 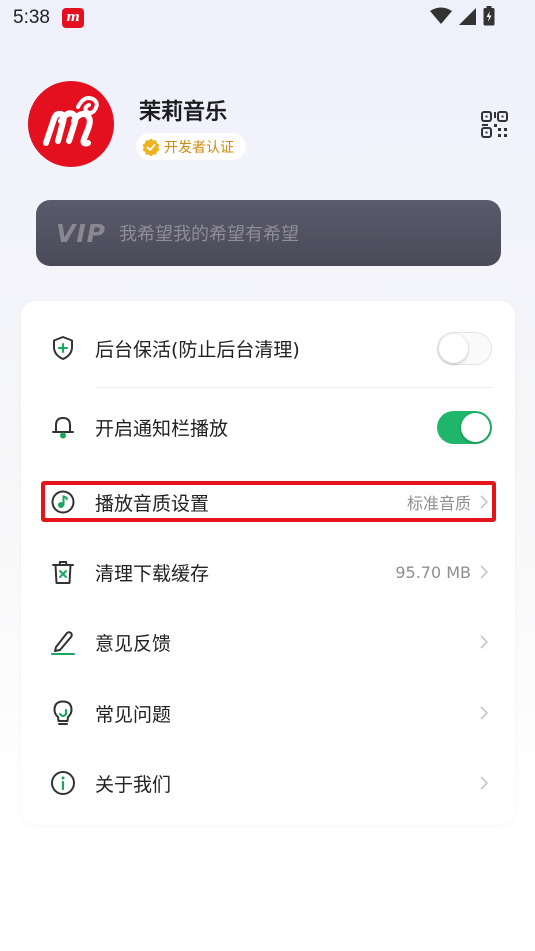 I want to click on vip-banner: VIP 我希望我的希望有希望, so click(x=268, y=233).